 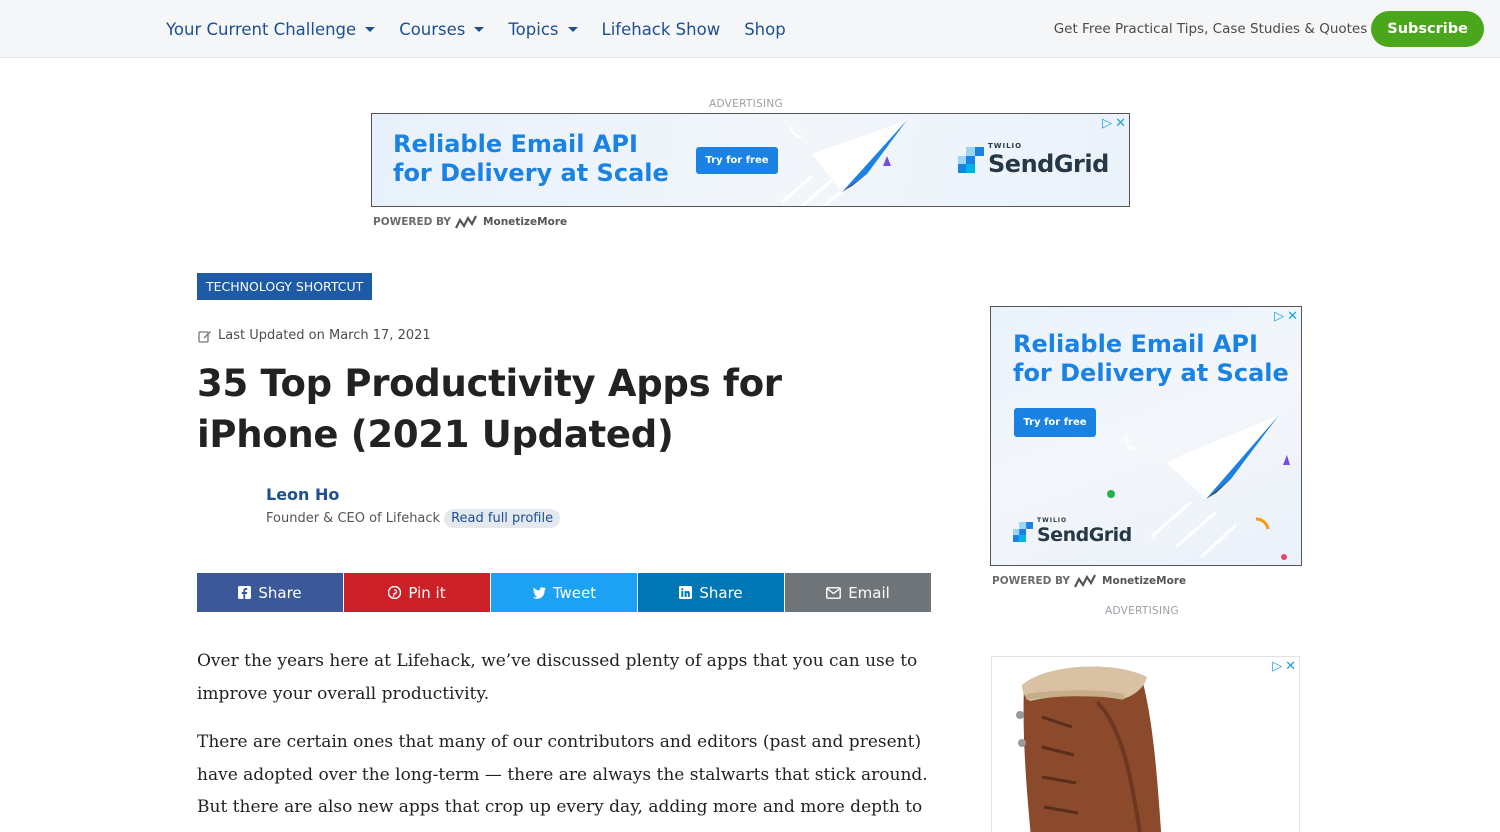 I want to click on ad-label-top: ADVERTISING, so click(x=746, y=104).